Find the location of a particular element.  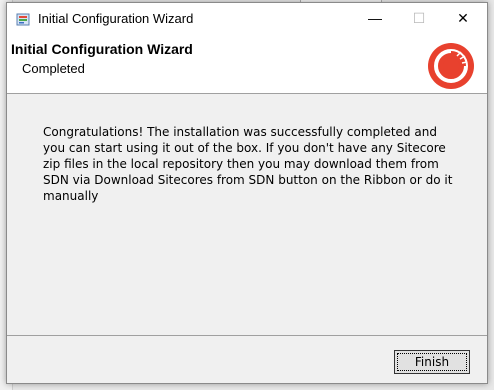

close-icon: ✕ is located at coordinates (463, 17).